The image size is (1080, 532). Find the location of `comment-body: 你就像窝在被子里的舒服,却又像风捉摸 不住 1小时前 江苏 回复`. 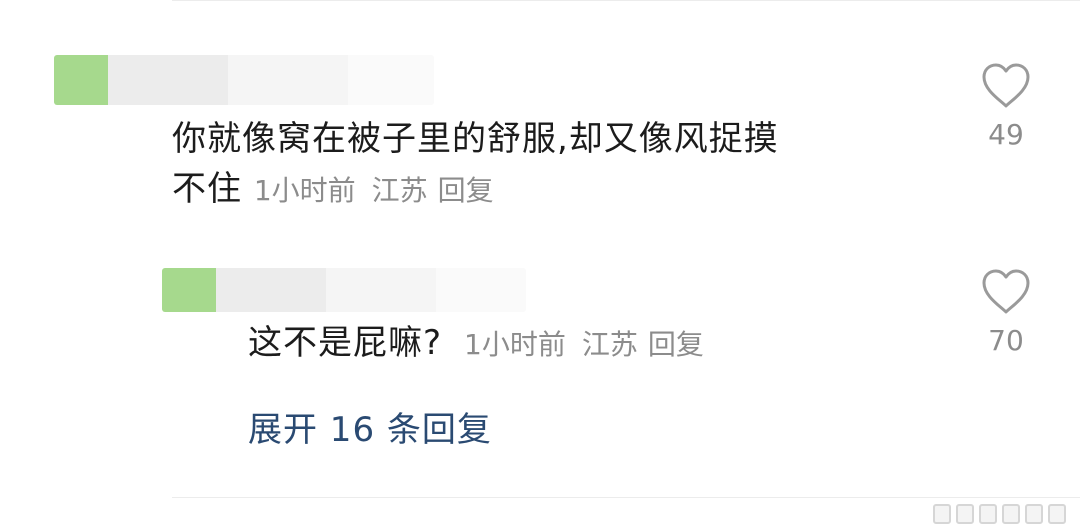

comment-body: 你就像窝在被子里的舒服,却又像风捉摸 不住 1小时前 江苏 回复 is located at coordinates (552, 165).